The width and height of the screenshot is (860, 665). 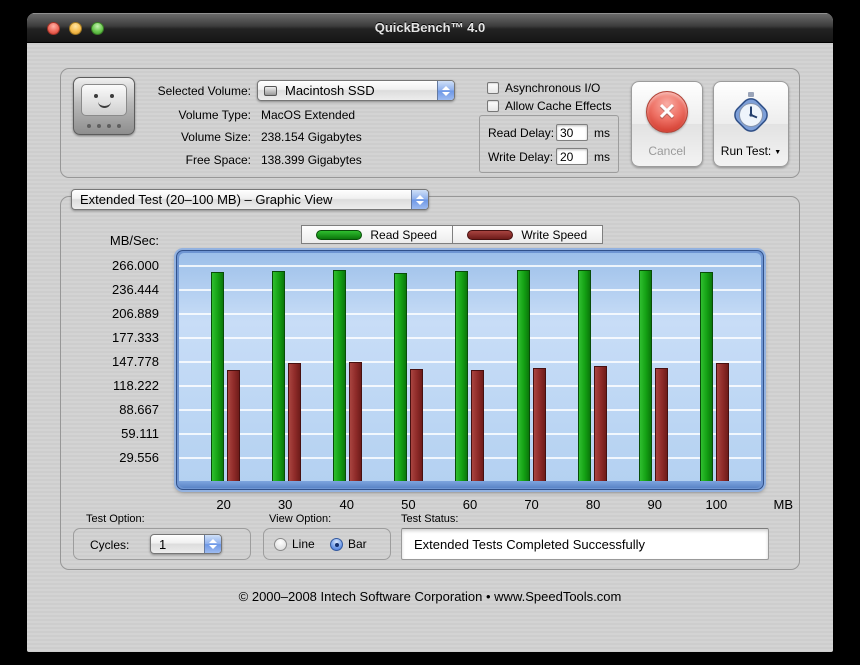 I want to click on x-tick-label: 80, so click(x=593, y=504).